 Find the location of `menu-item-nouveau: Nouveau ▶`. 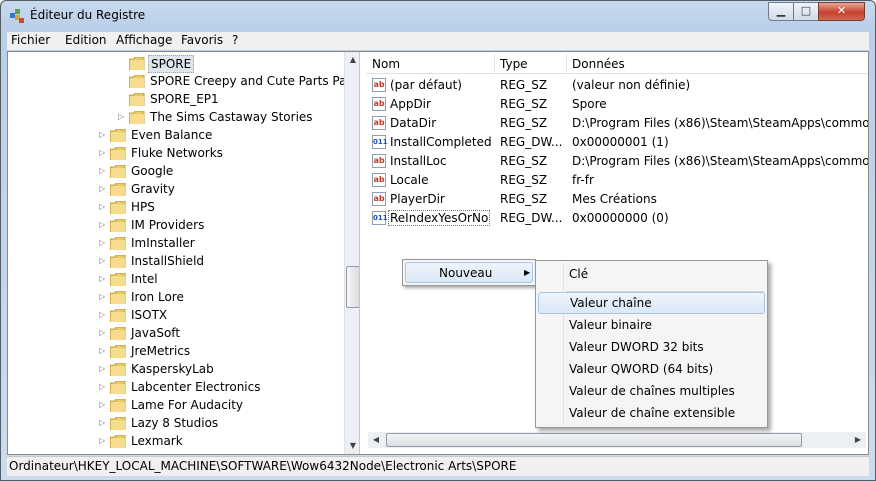

menu-item-nouveau: Nouveau ▶ is located at coordinates (469, 272).